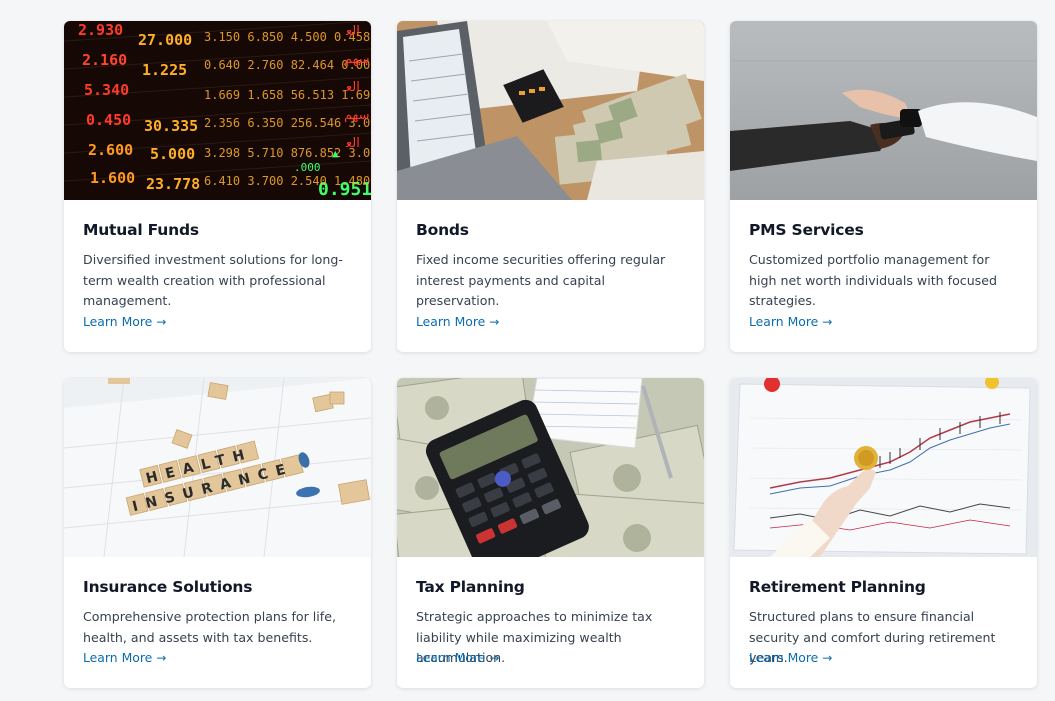 The height and width of the screenshot is (701, 1055). Describe the element at coordinates (307, 167) in the screenshot. I see `svg-text: .000` at that location.